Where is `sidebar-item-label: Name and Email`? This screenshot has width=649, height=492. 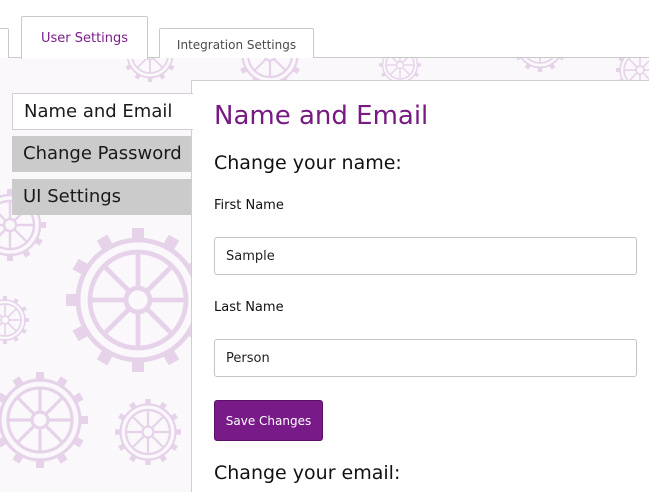 sidebar-item-label: Name and Email is located at coordinates (98, 111).